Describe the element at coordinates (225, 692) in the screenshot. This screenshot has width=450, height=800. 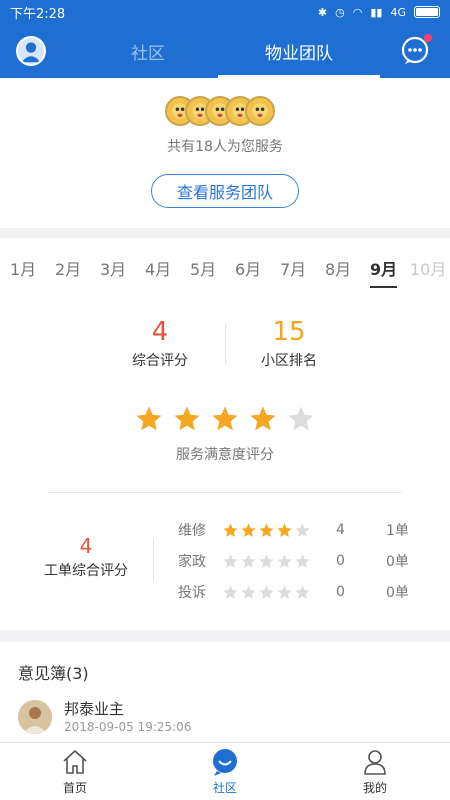
I see `feedback-book: 意见簿(3) 邦泰业主 2018-09-05 19:25:06` at that location.